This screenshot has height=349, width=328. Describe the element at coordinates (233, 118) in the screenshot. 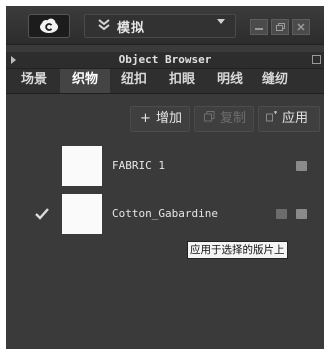

I see `copy-label: 复制` at that location.